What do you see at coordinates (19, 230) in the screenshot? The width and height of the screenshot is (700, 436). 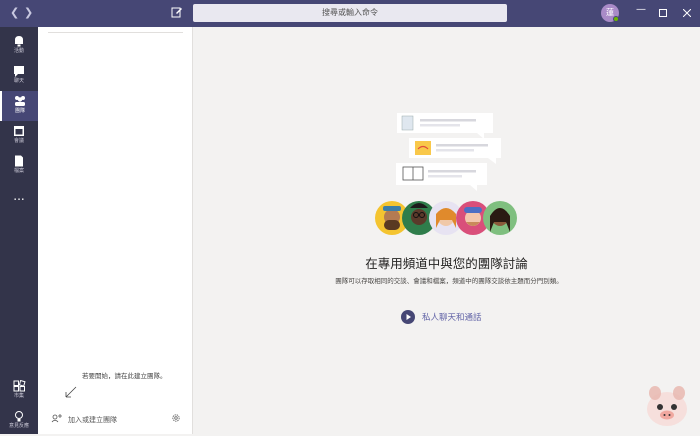 I see `app-rail: 活動 聊天 團隊 會議 檔案 ... 市集 意見反應` at bounding box center [19, 230].